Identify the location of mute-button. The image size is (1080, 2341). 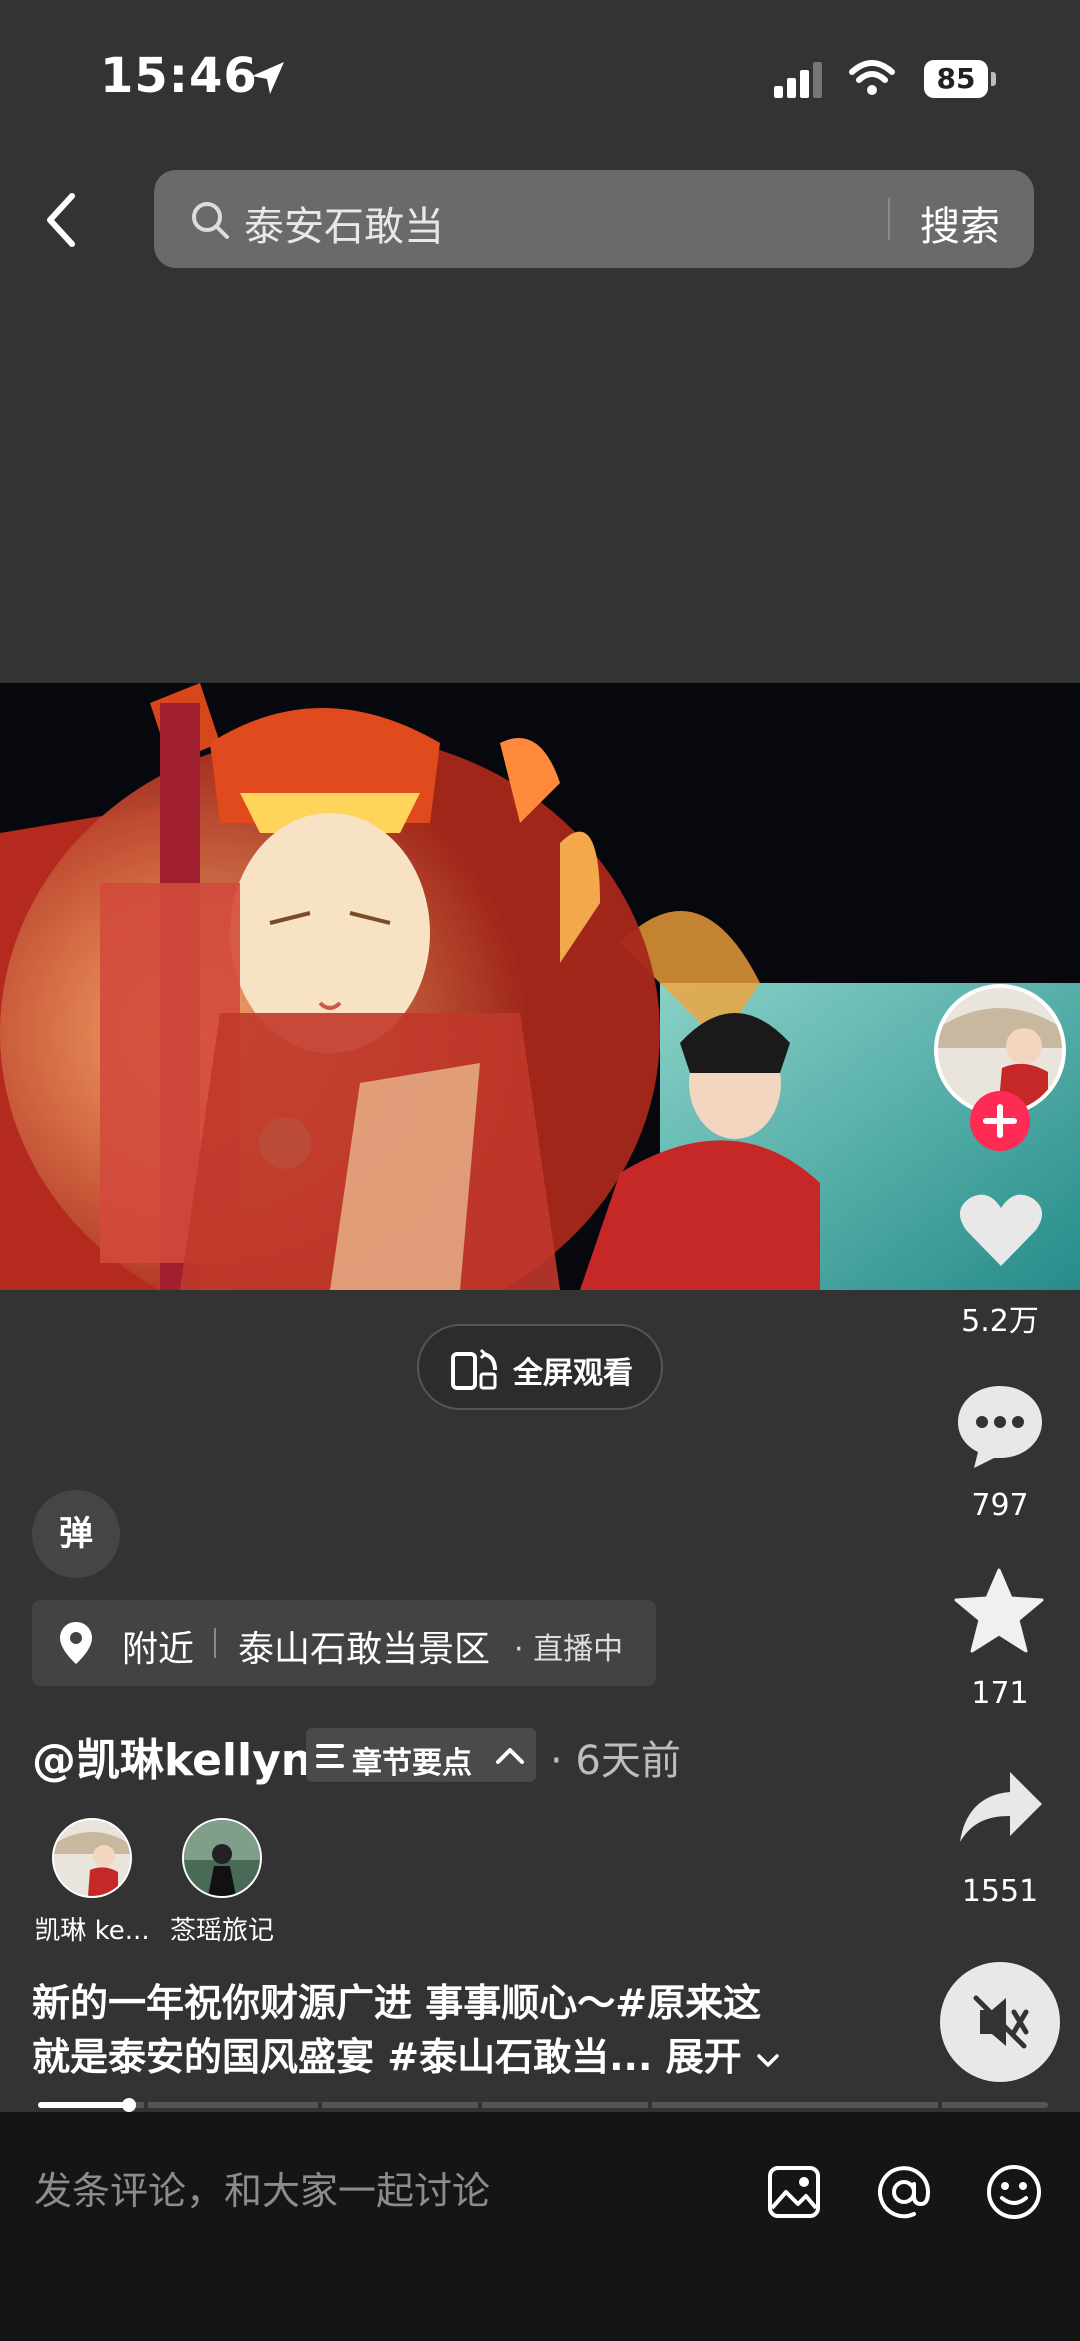
(1000, 2022).